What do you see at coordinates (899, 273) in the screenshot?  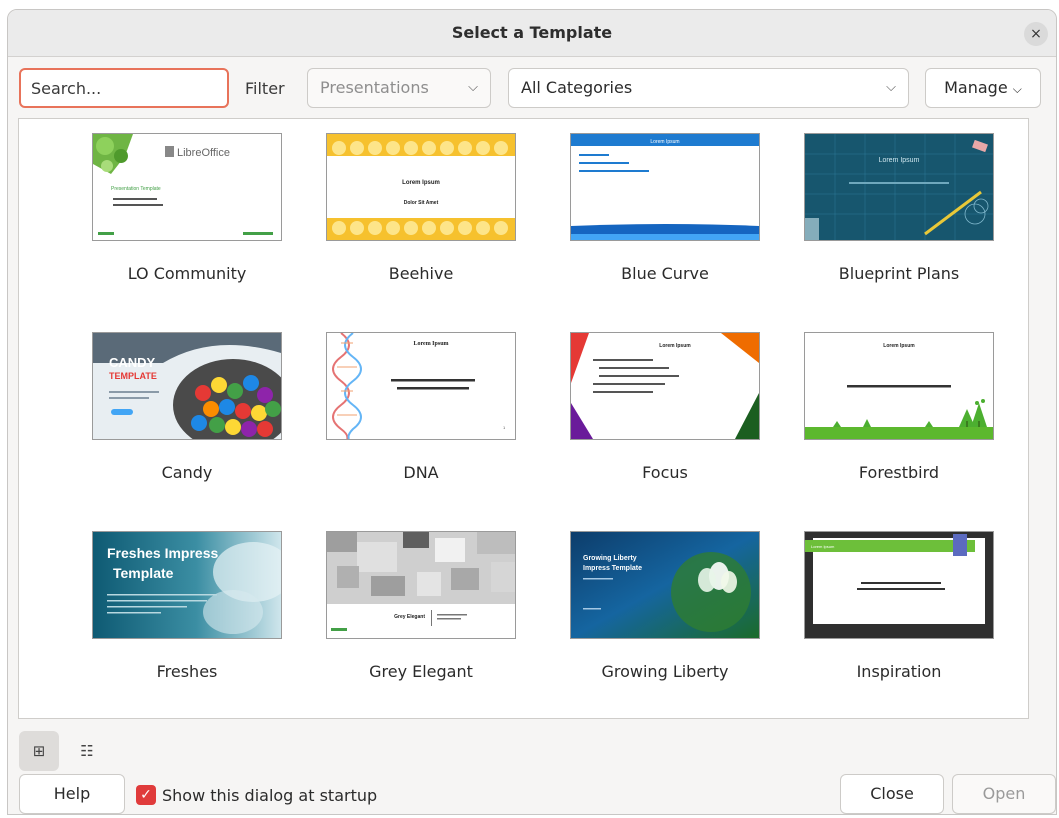 I see `template-name: Blueprint Plans` at bounding box center [899, 273].